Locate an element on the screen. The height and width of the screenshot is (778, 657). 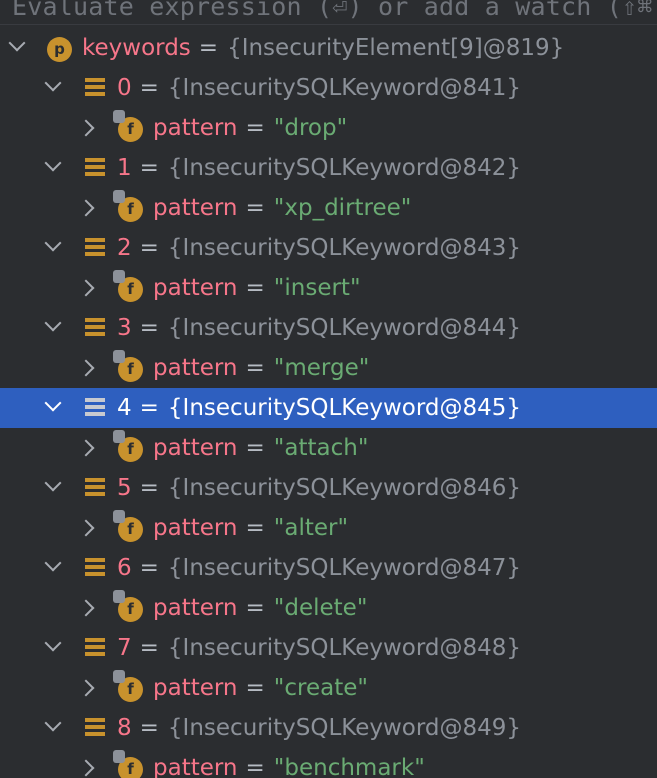
tree-row-field: f pattern = "drop" is located at coordinates (328, 128).